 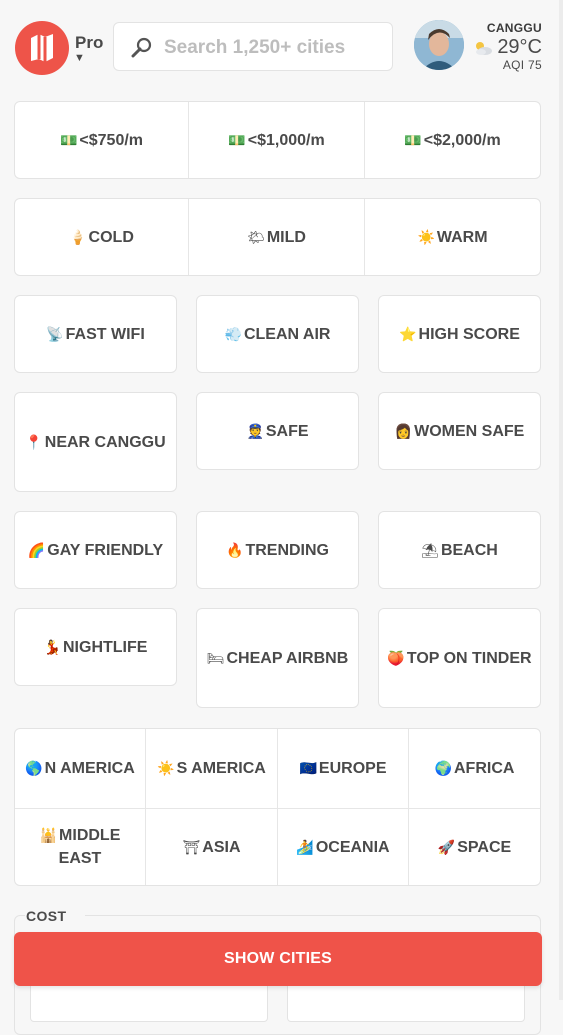 What do you see at coordinates (105, 442) in the screenshot?
I see `filter-label: NEAR CANGGU` at bounding box center [105, 442].